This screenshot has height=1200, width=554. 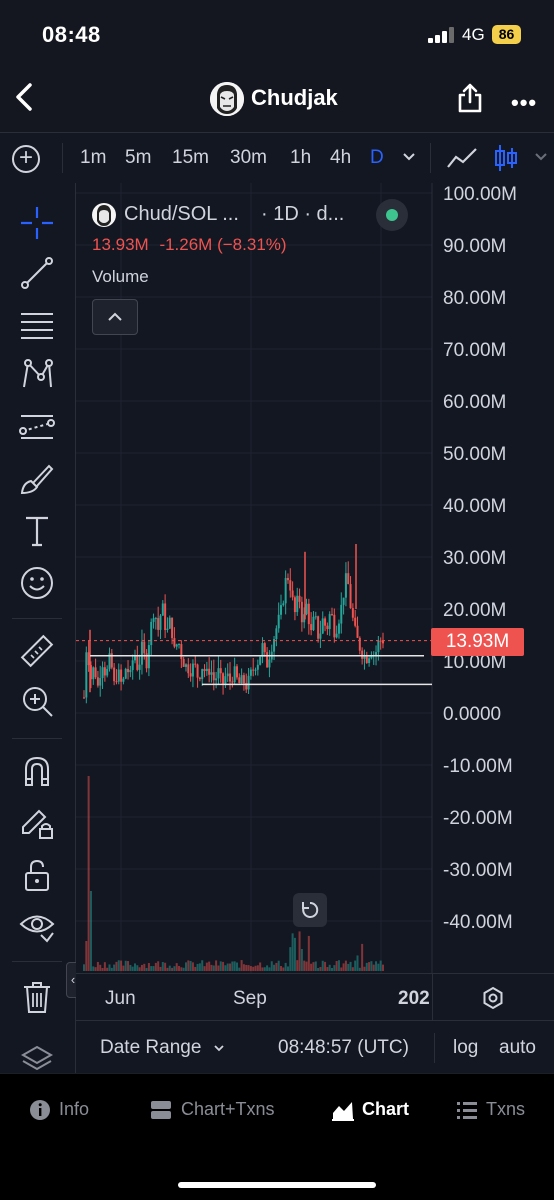 What do you see at coordinates (343, 1048) in the screenshot?
I see `utc-clock: 08:48:57 (UTC)` at bounding box center [343, 1048].